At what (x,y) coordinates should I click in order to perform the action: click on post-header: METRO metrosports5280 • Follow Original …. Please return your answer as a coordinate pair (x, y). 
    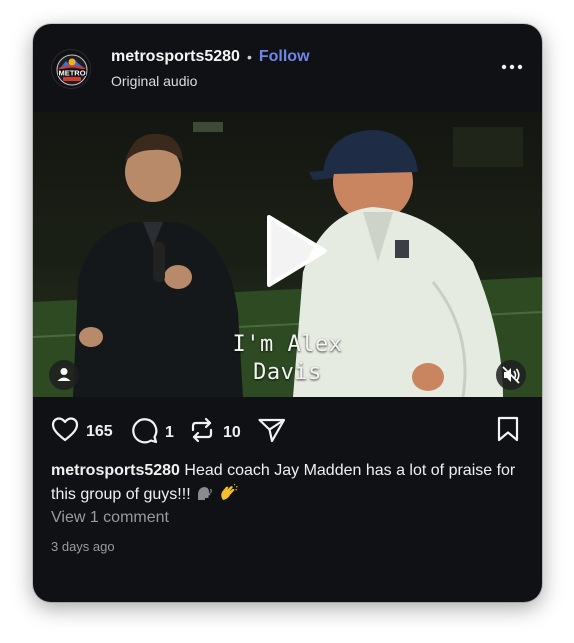
    Looking at the image, I should click on (287, 68).